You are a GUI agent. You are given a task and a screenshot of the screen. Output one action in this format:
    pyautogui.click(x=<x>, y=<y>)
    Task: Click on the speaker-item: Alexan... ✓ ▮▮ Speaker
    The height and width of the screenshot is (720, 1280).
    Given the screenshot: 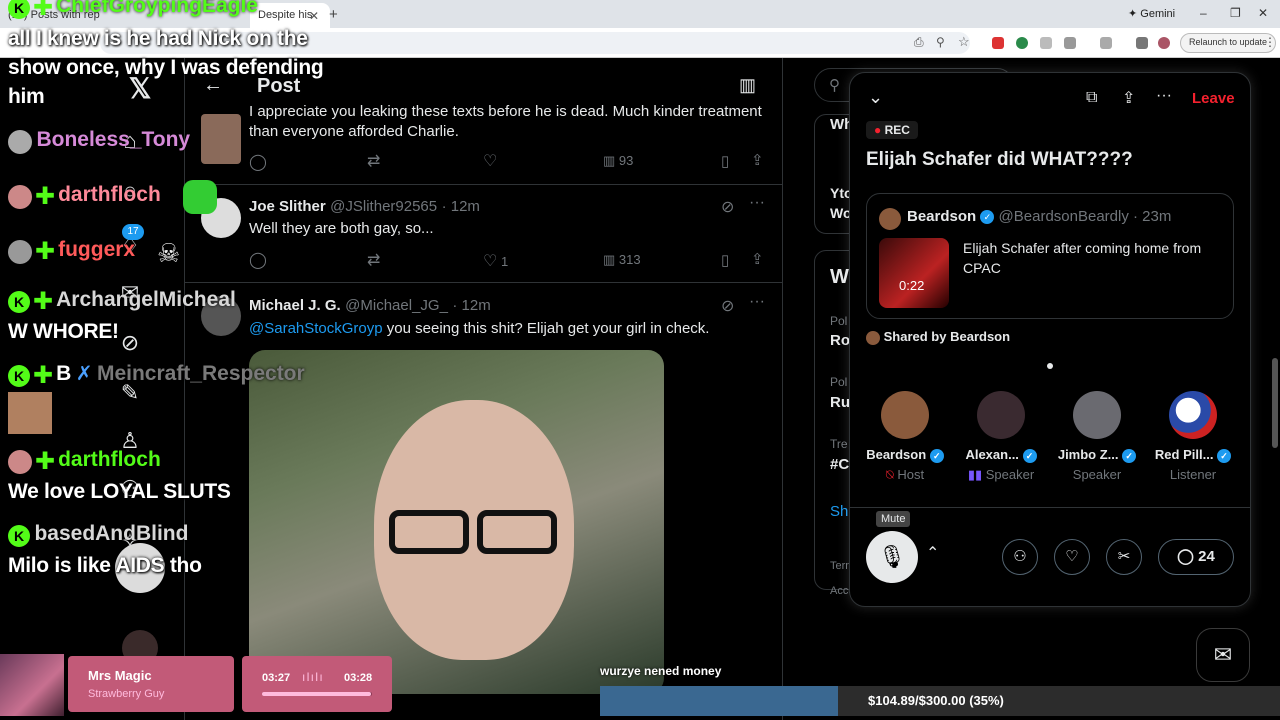 What is the action you would take?
    pyautogui.click(x=1001, y=437)
    